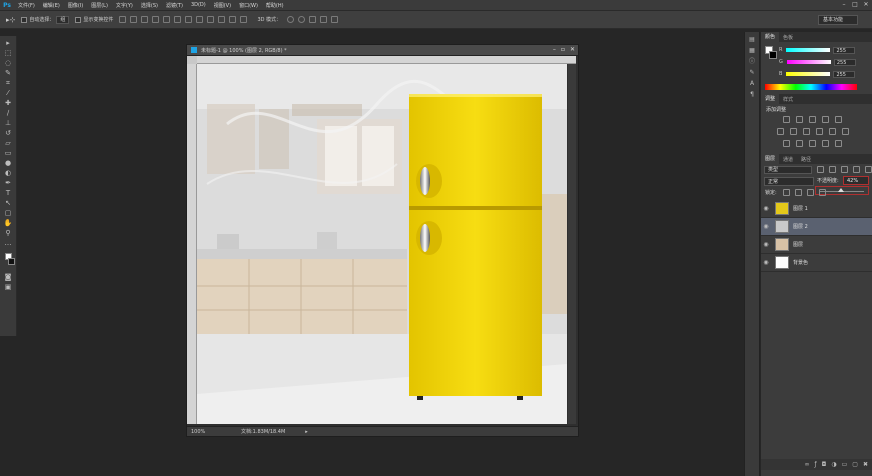 This screenshot has width=872, height=476. I want to click on doc-close-icon: ✕, so click(572, 49).